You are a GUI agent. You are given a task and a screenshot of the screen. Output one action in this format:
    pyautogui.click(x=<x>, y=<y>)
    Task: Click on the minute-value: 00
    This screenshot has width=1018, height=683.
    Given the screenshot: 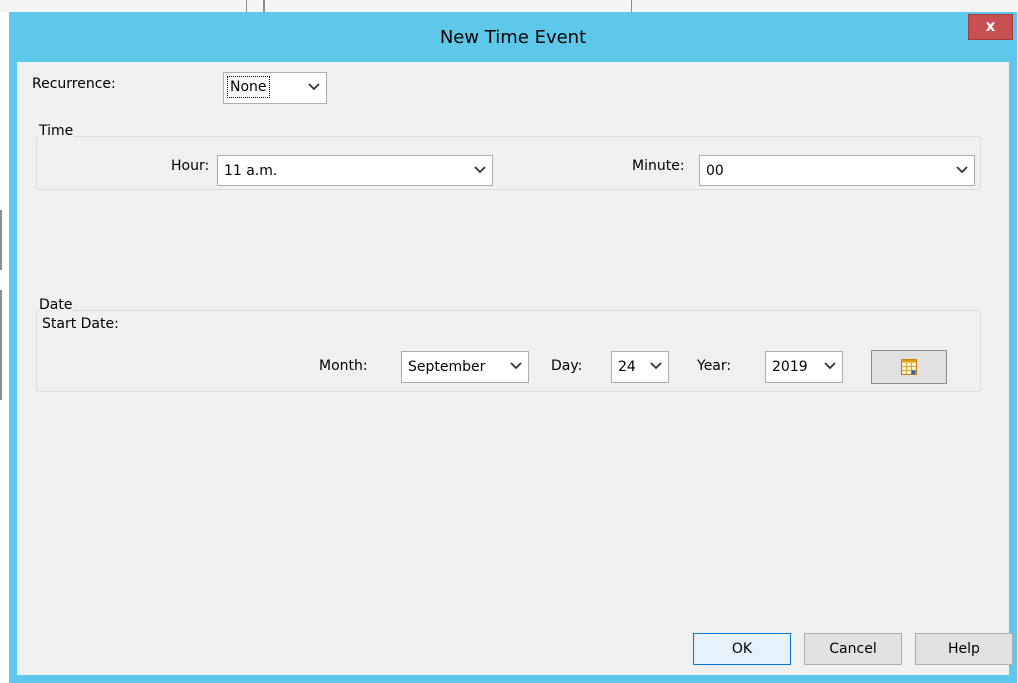 What is the action you would take?
    pyautogui.click(x=715, y=171)
    